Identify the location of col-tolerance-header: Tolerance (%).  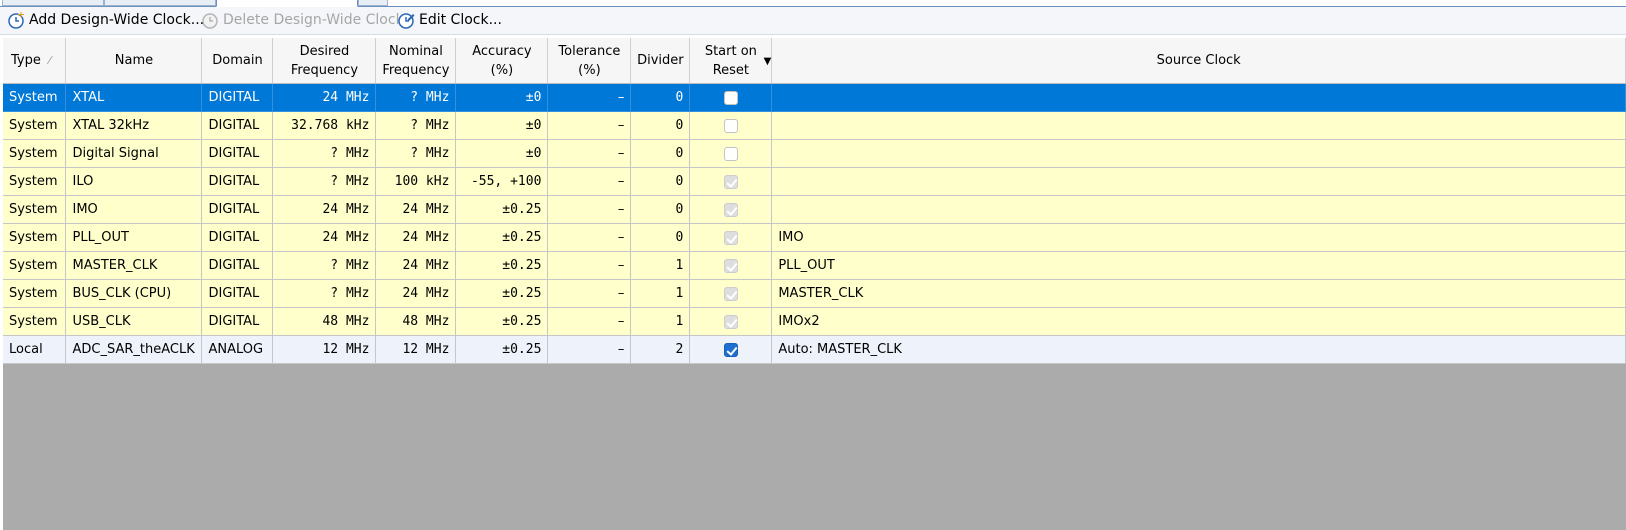
(589, 61).